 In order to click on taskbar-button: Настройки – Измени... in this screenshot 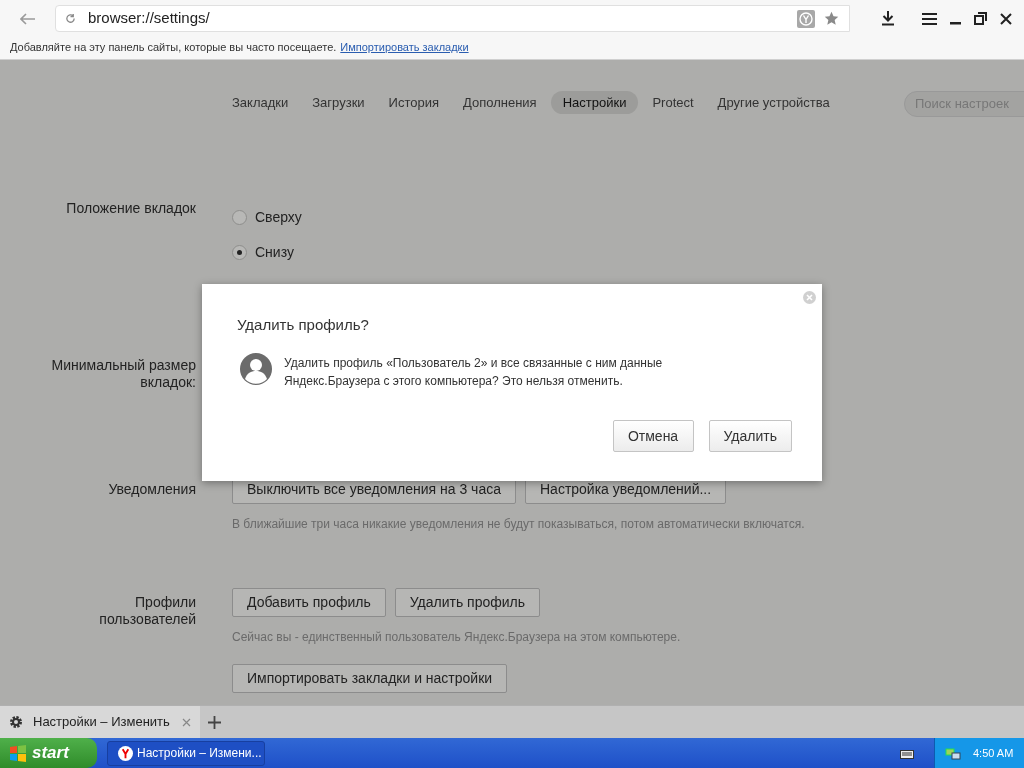, I will do `click(186, 753)`.